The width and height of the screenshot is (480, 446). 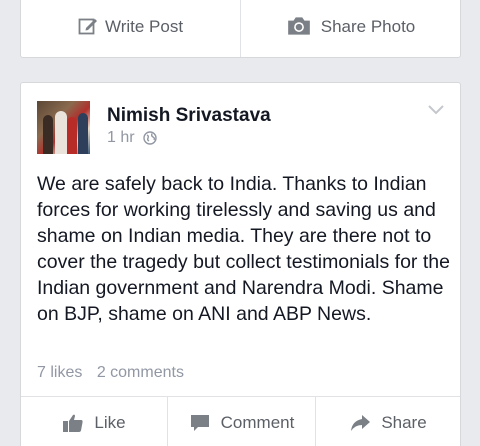 What do you see at coordinates (199, 422) in the screenshot?
I see `speech-bubble-icon` at bounding box center [199, 422].